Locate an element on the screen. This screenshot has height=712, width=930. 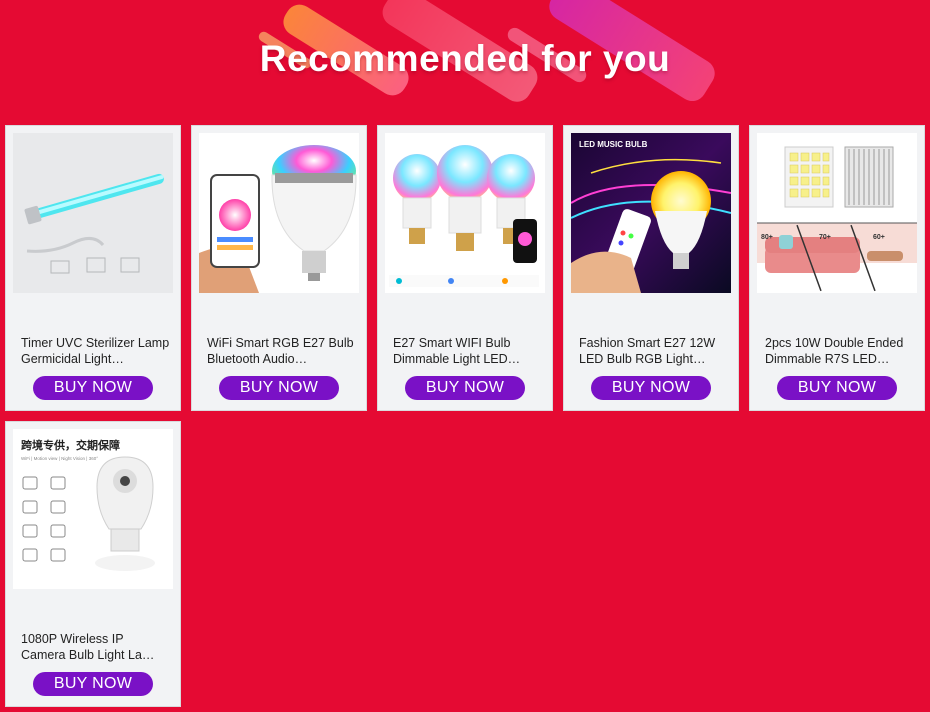
brightness-label: 80+ is located at coordinates (767, 237).